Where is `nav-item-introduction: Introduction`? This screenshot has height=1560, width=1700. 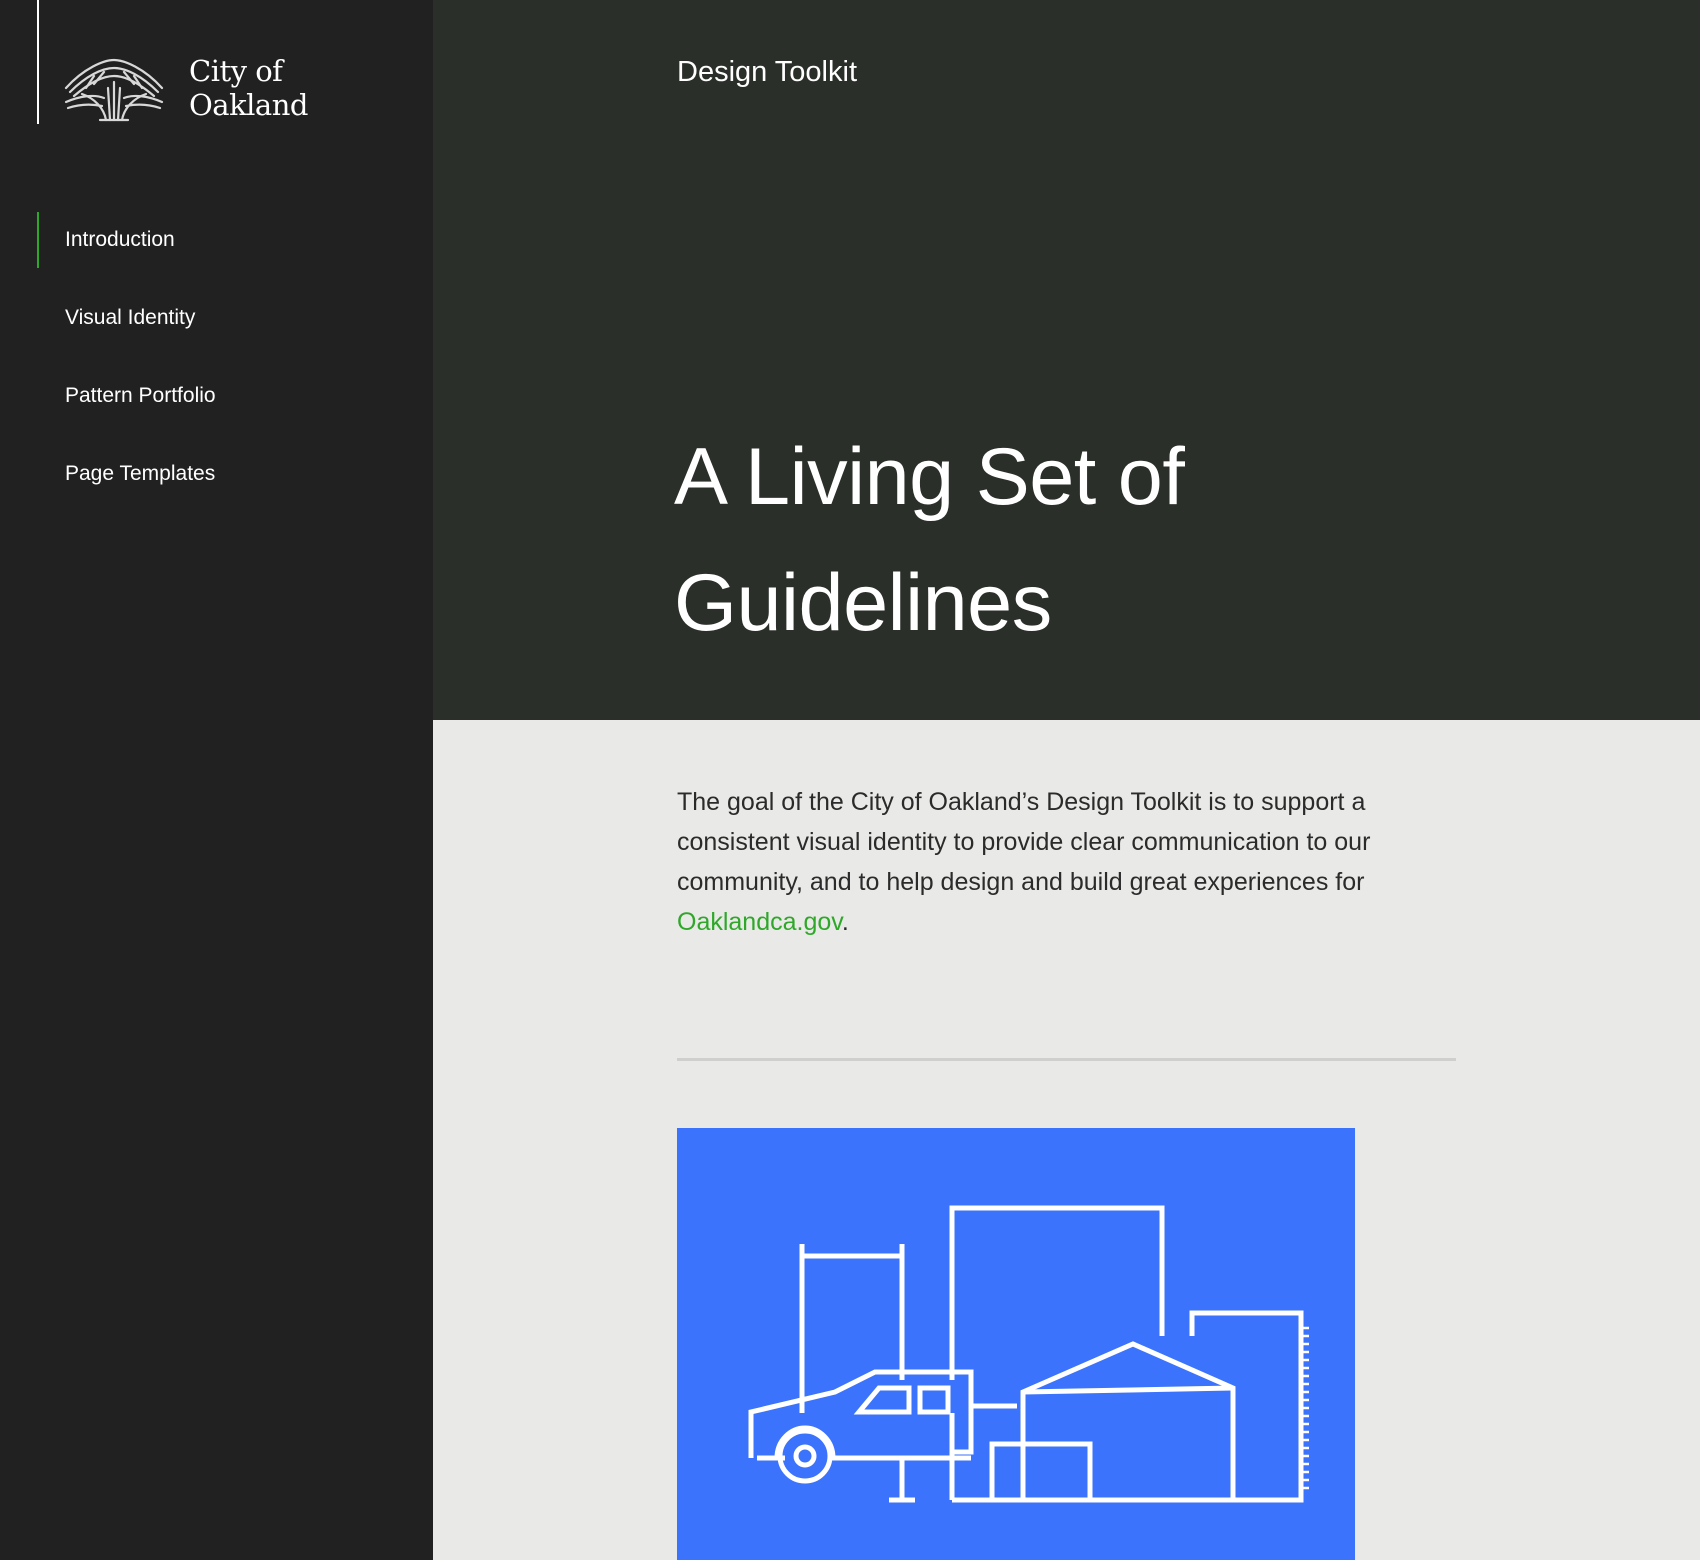 nav-item-introduction: Introduction is located at coordinates (216, 240).